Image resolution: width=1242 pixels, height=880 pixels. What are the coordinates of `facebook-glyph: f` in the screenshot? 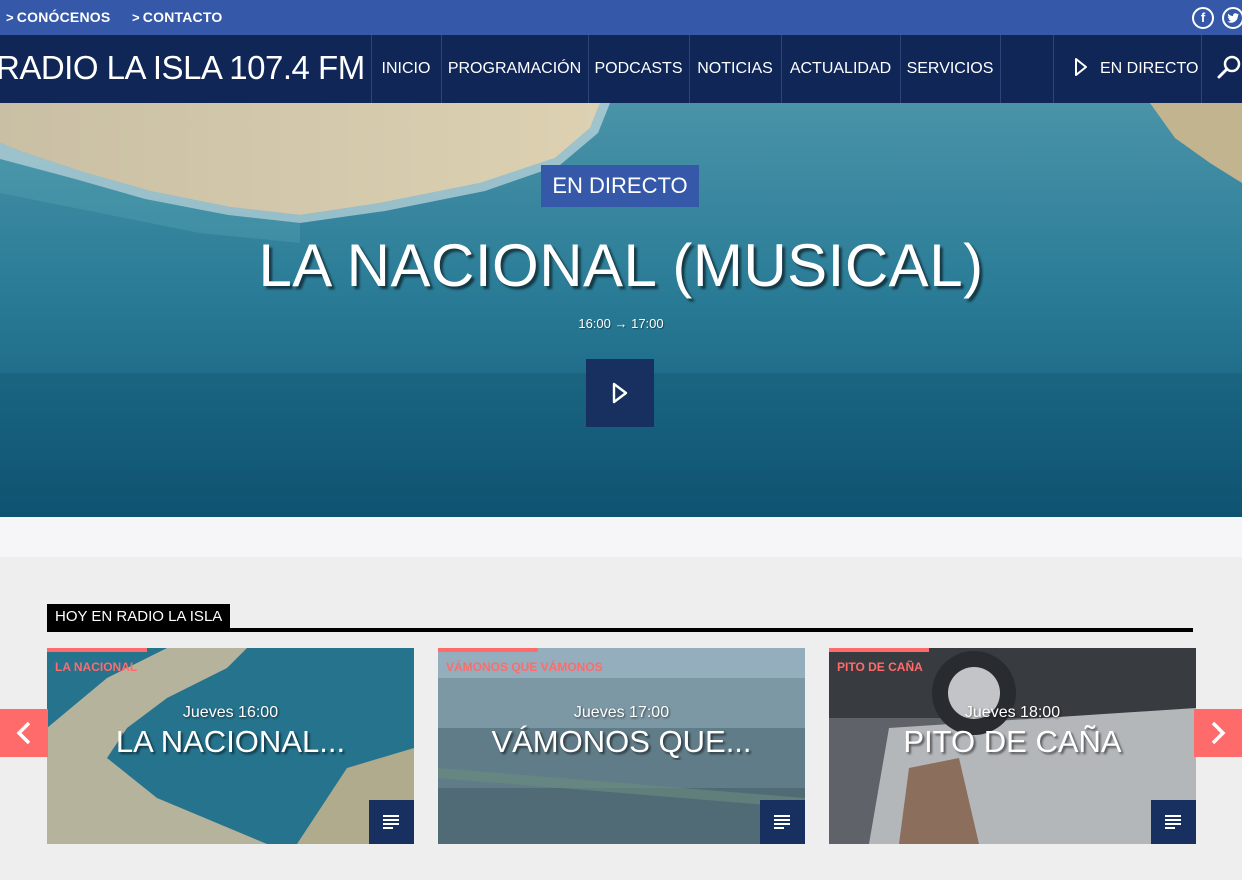 It's located at (1203, 17).